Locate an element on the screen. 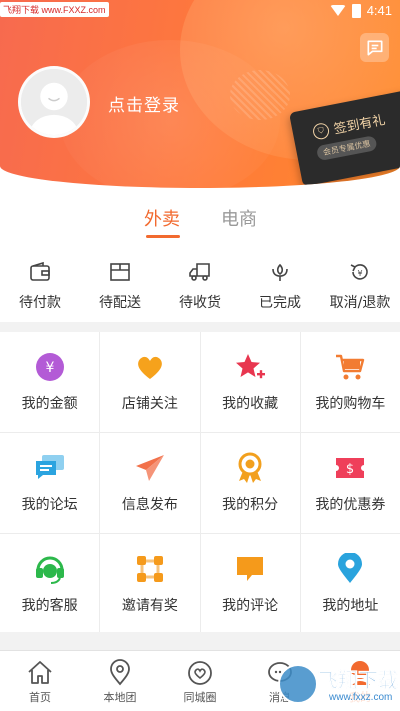  heart-circle-icon is located at coordinates (200, 673).